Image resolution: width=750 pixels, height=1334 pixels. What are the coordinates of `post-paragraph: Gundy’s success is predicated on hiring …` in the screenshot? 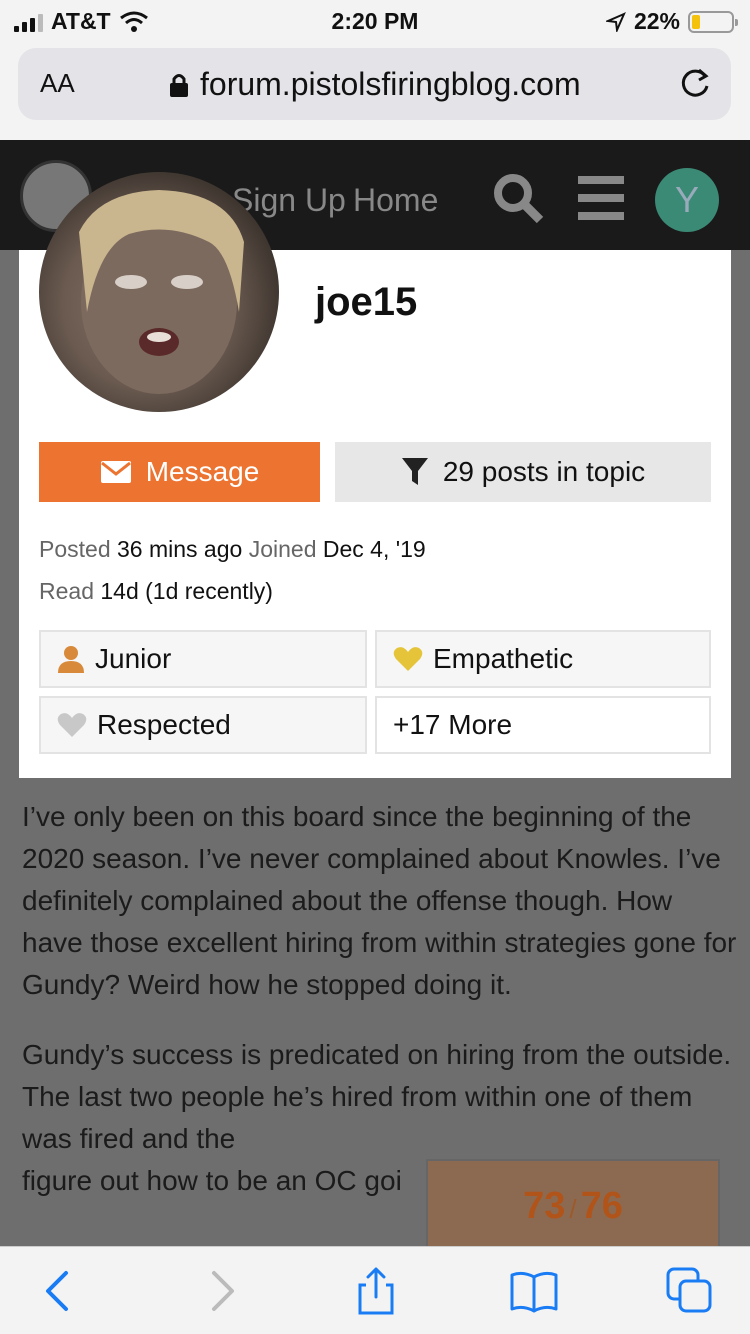 It's located at (377, 1096).